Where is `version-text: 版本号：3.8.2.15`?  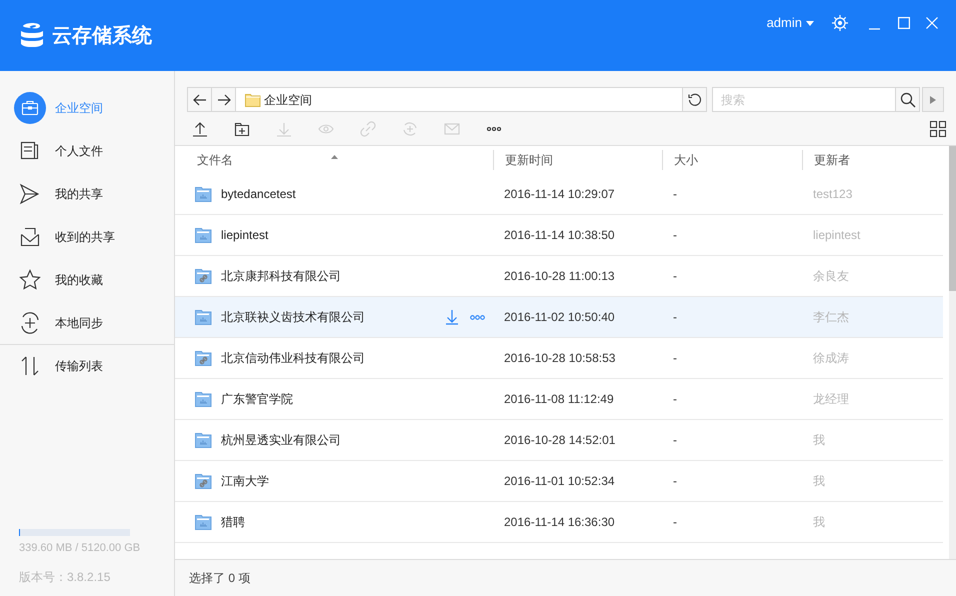 version-text: 版本号：3.8.2.15 is located at coordinates (65, 577).